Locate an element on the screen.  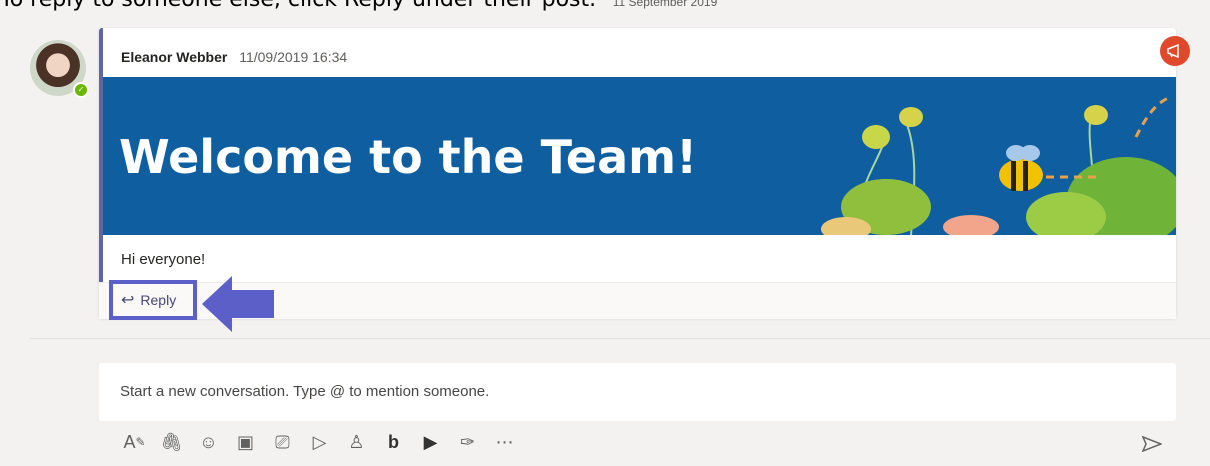
message-header: Eleanor Webber 11/09/2019 16:34 is located at coordinates (234, 57).